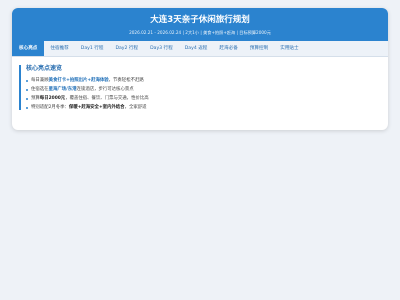  What do you see at coordinates (259, 48) in the screenshot?
I see `tab-budget: 预算控制` at bounding box center [259, 48].